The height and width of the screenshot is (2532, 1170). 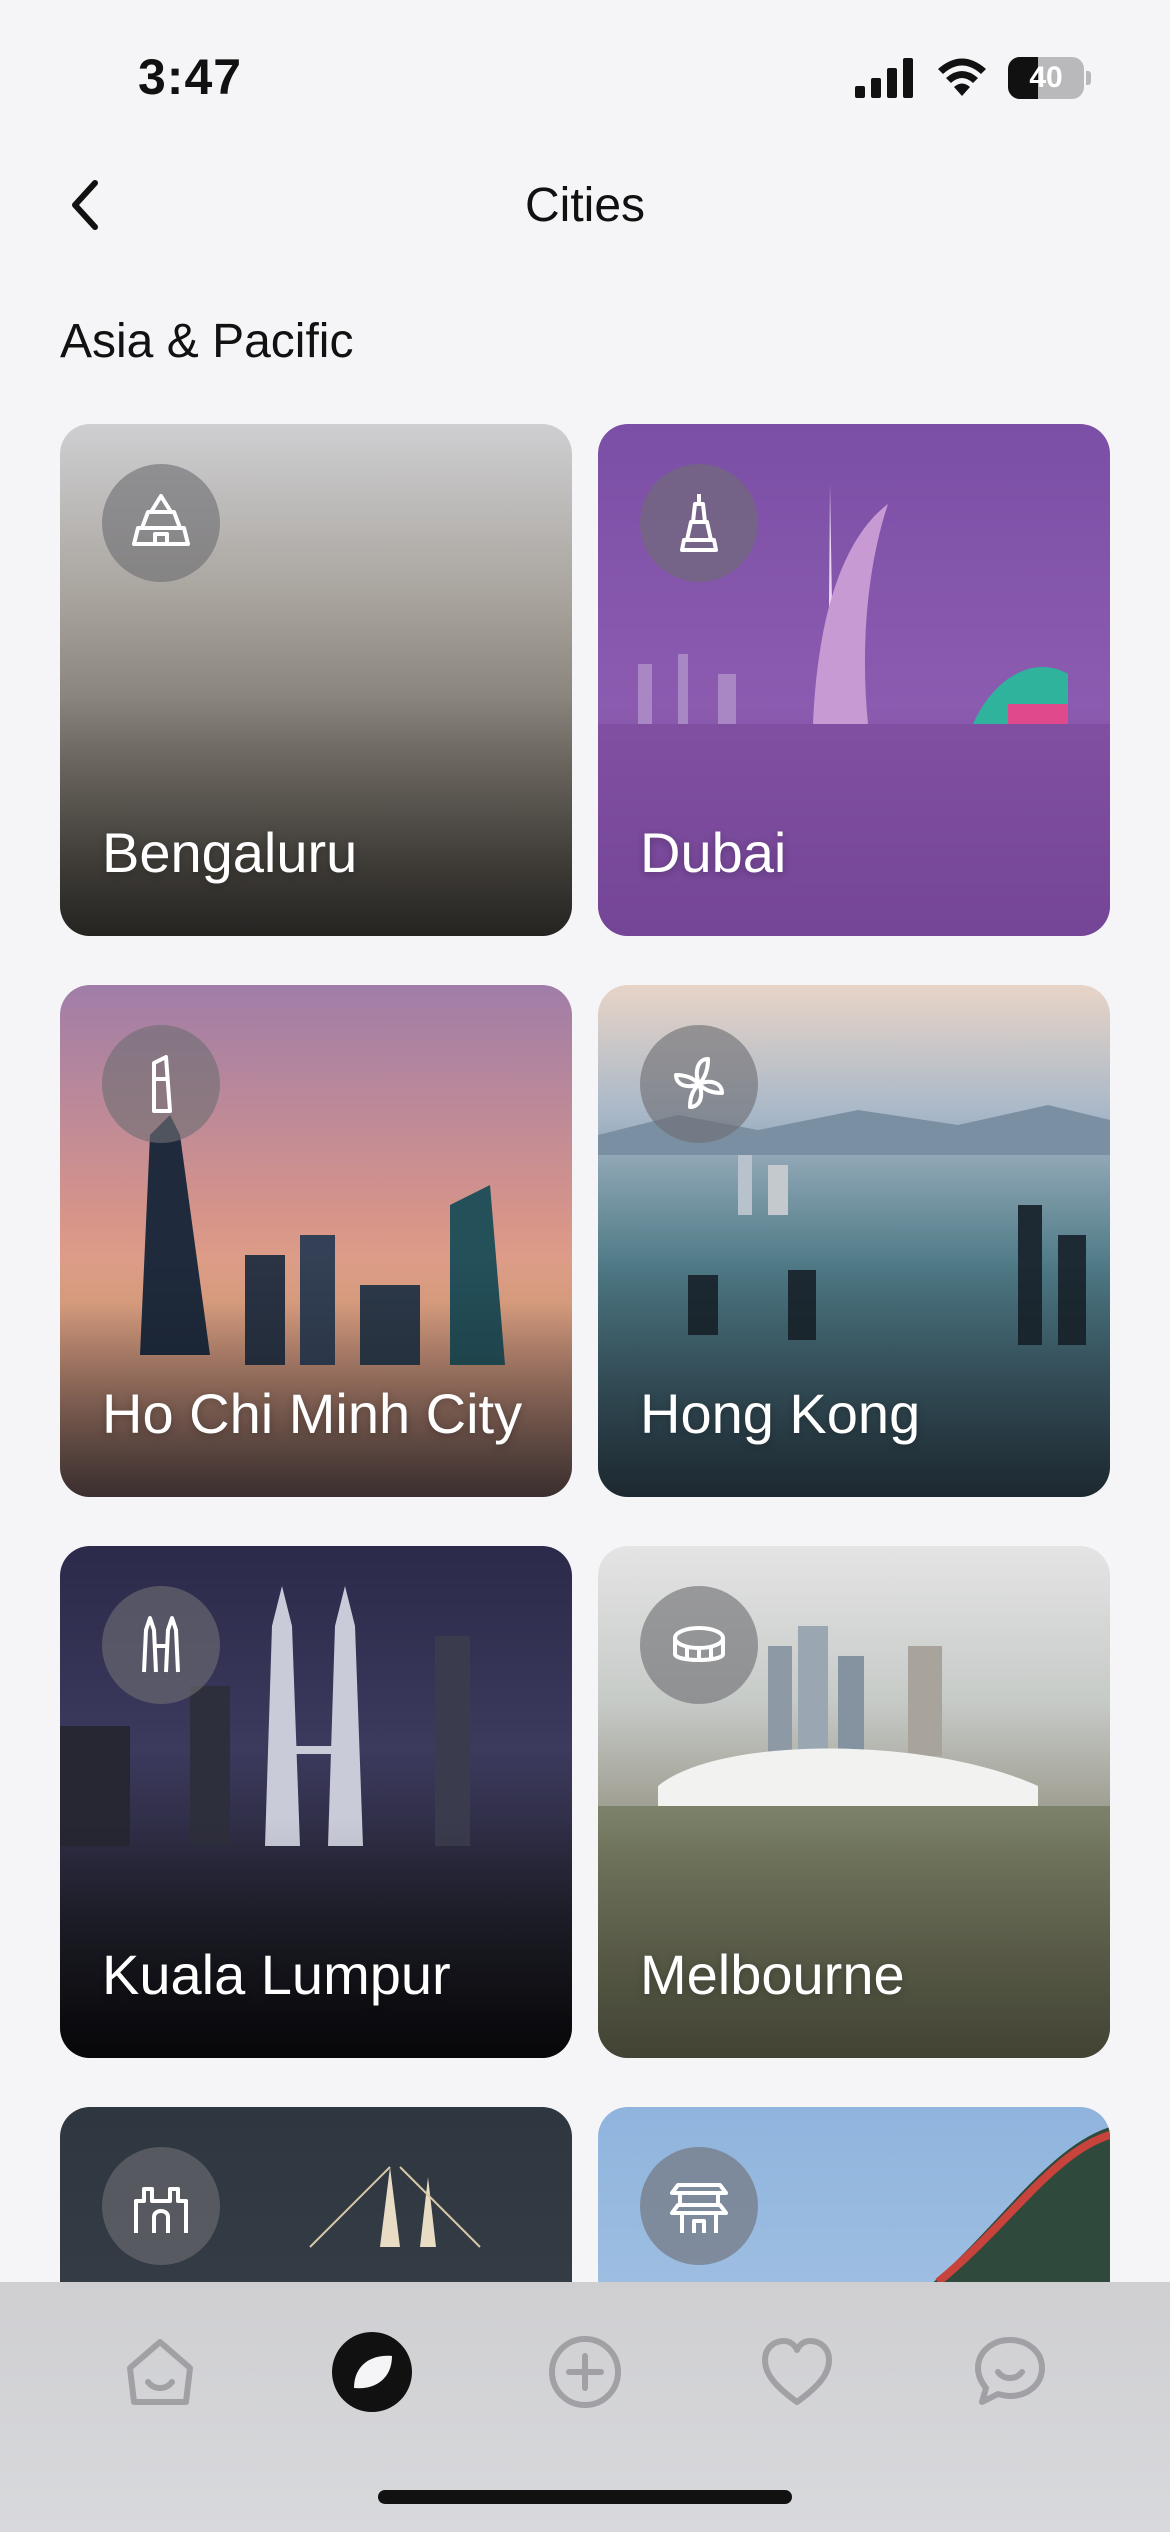 I want to click on status-time: 3:47, so click(x=190, y=77).